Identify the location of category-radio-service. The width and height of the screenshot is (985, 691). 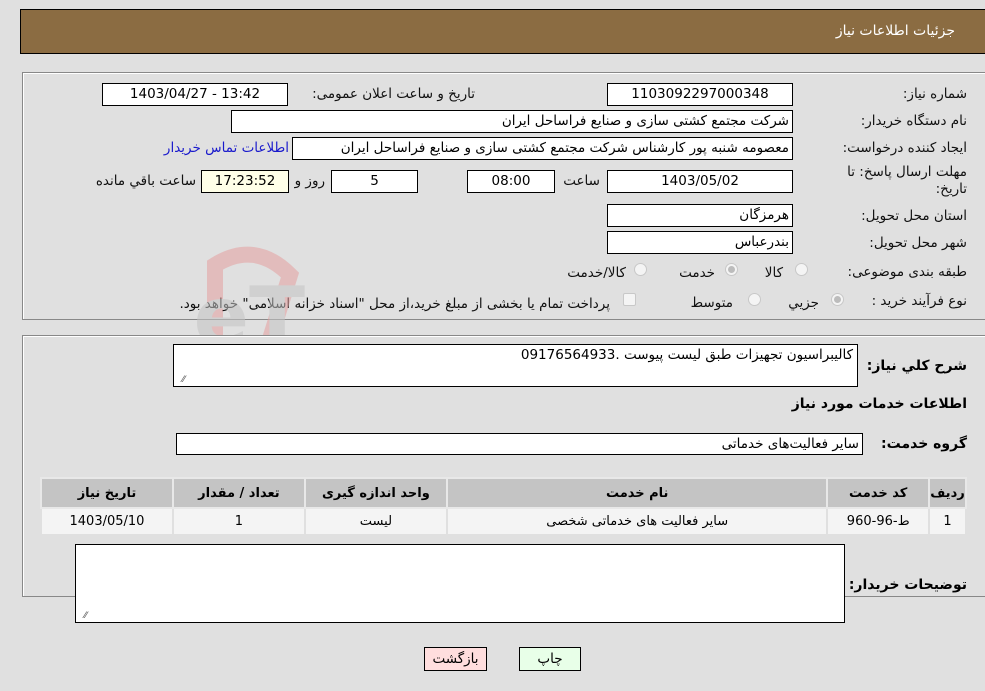
(731, 269).